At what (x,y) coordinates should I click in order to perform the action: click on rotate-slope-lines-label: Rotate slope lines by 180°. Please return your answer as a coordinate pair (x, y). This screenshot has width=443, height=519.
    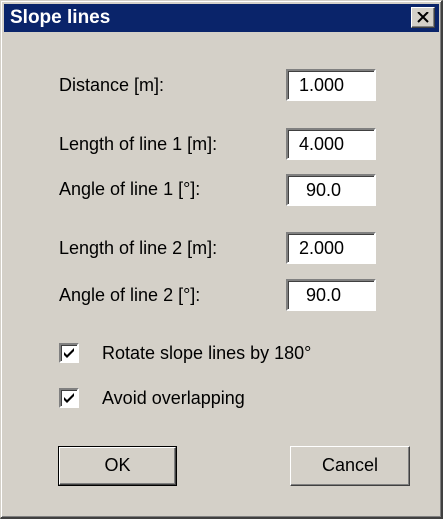
    Looking at the image, I should click on (206, 353).